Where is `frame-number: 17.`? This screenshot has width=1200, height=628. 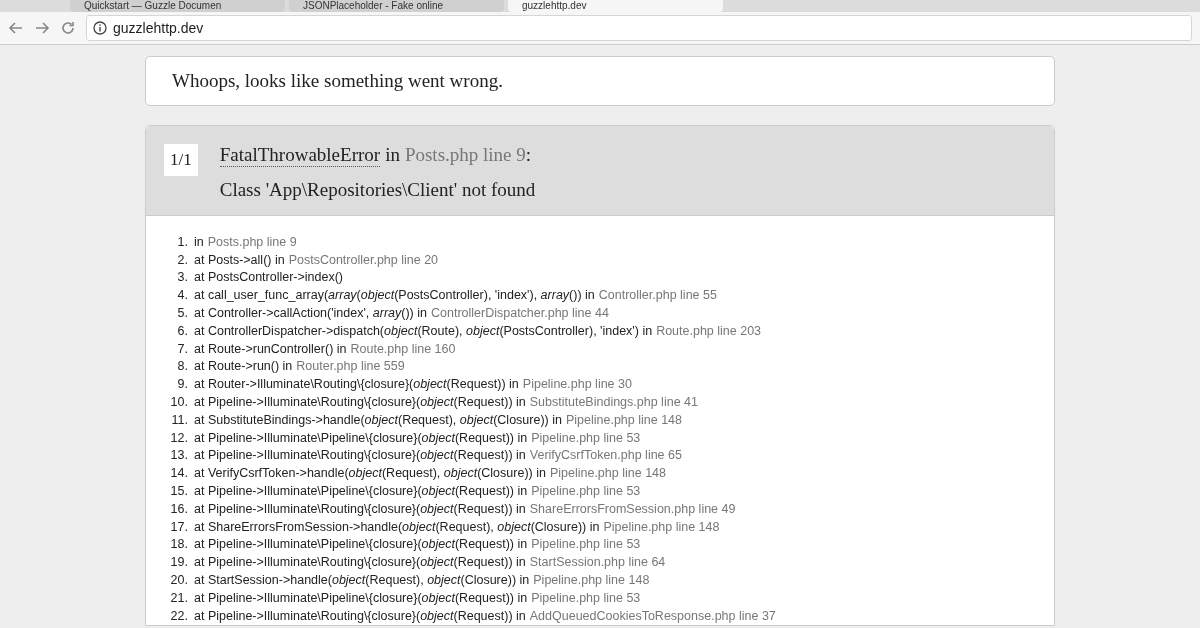
frame-number: 17. is located at coordinates (179, 526).